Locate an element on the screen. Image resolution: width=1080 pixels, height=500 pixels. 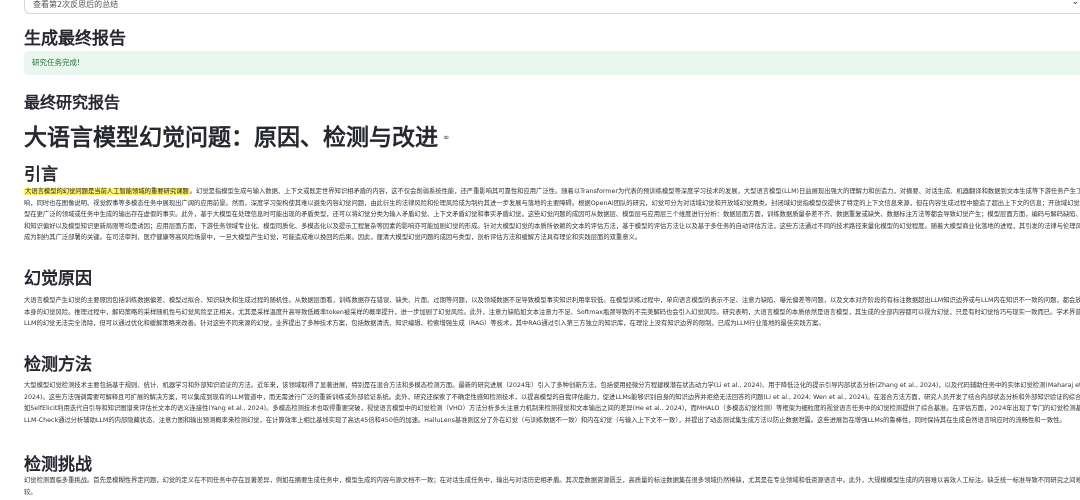
link-icon: ⚭ is located at coordinates (446, 138).